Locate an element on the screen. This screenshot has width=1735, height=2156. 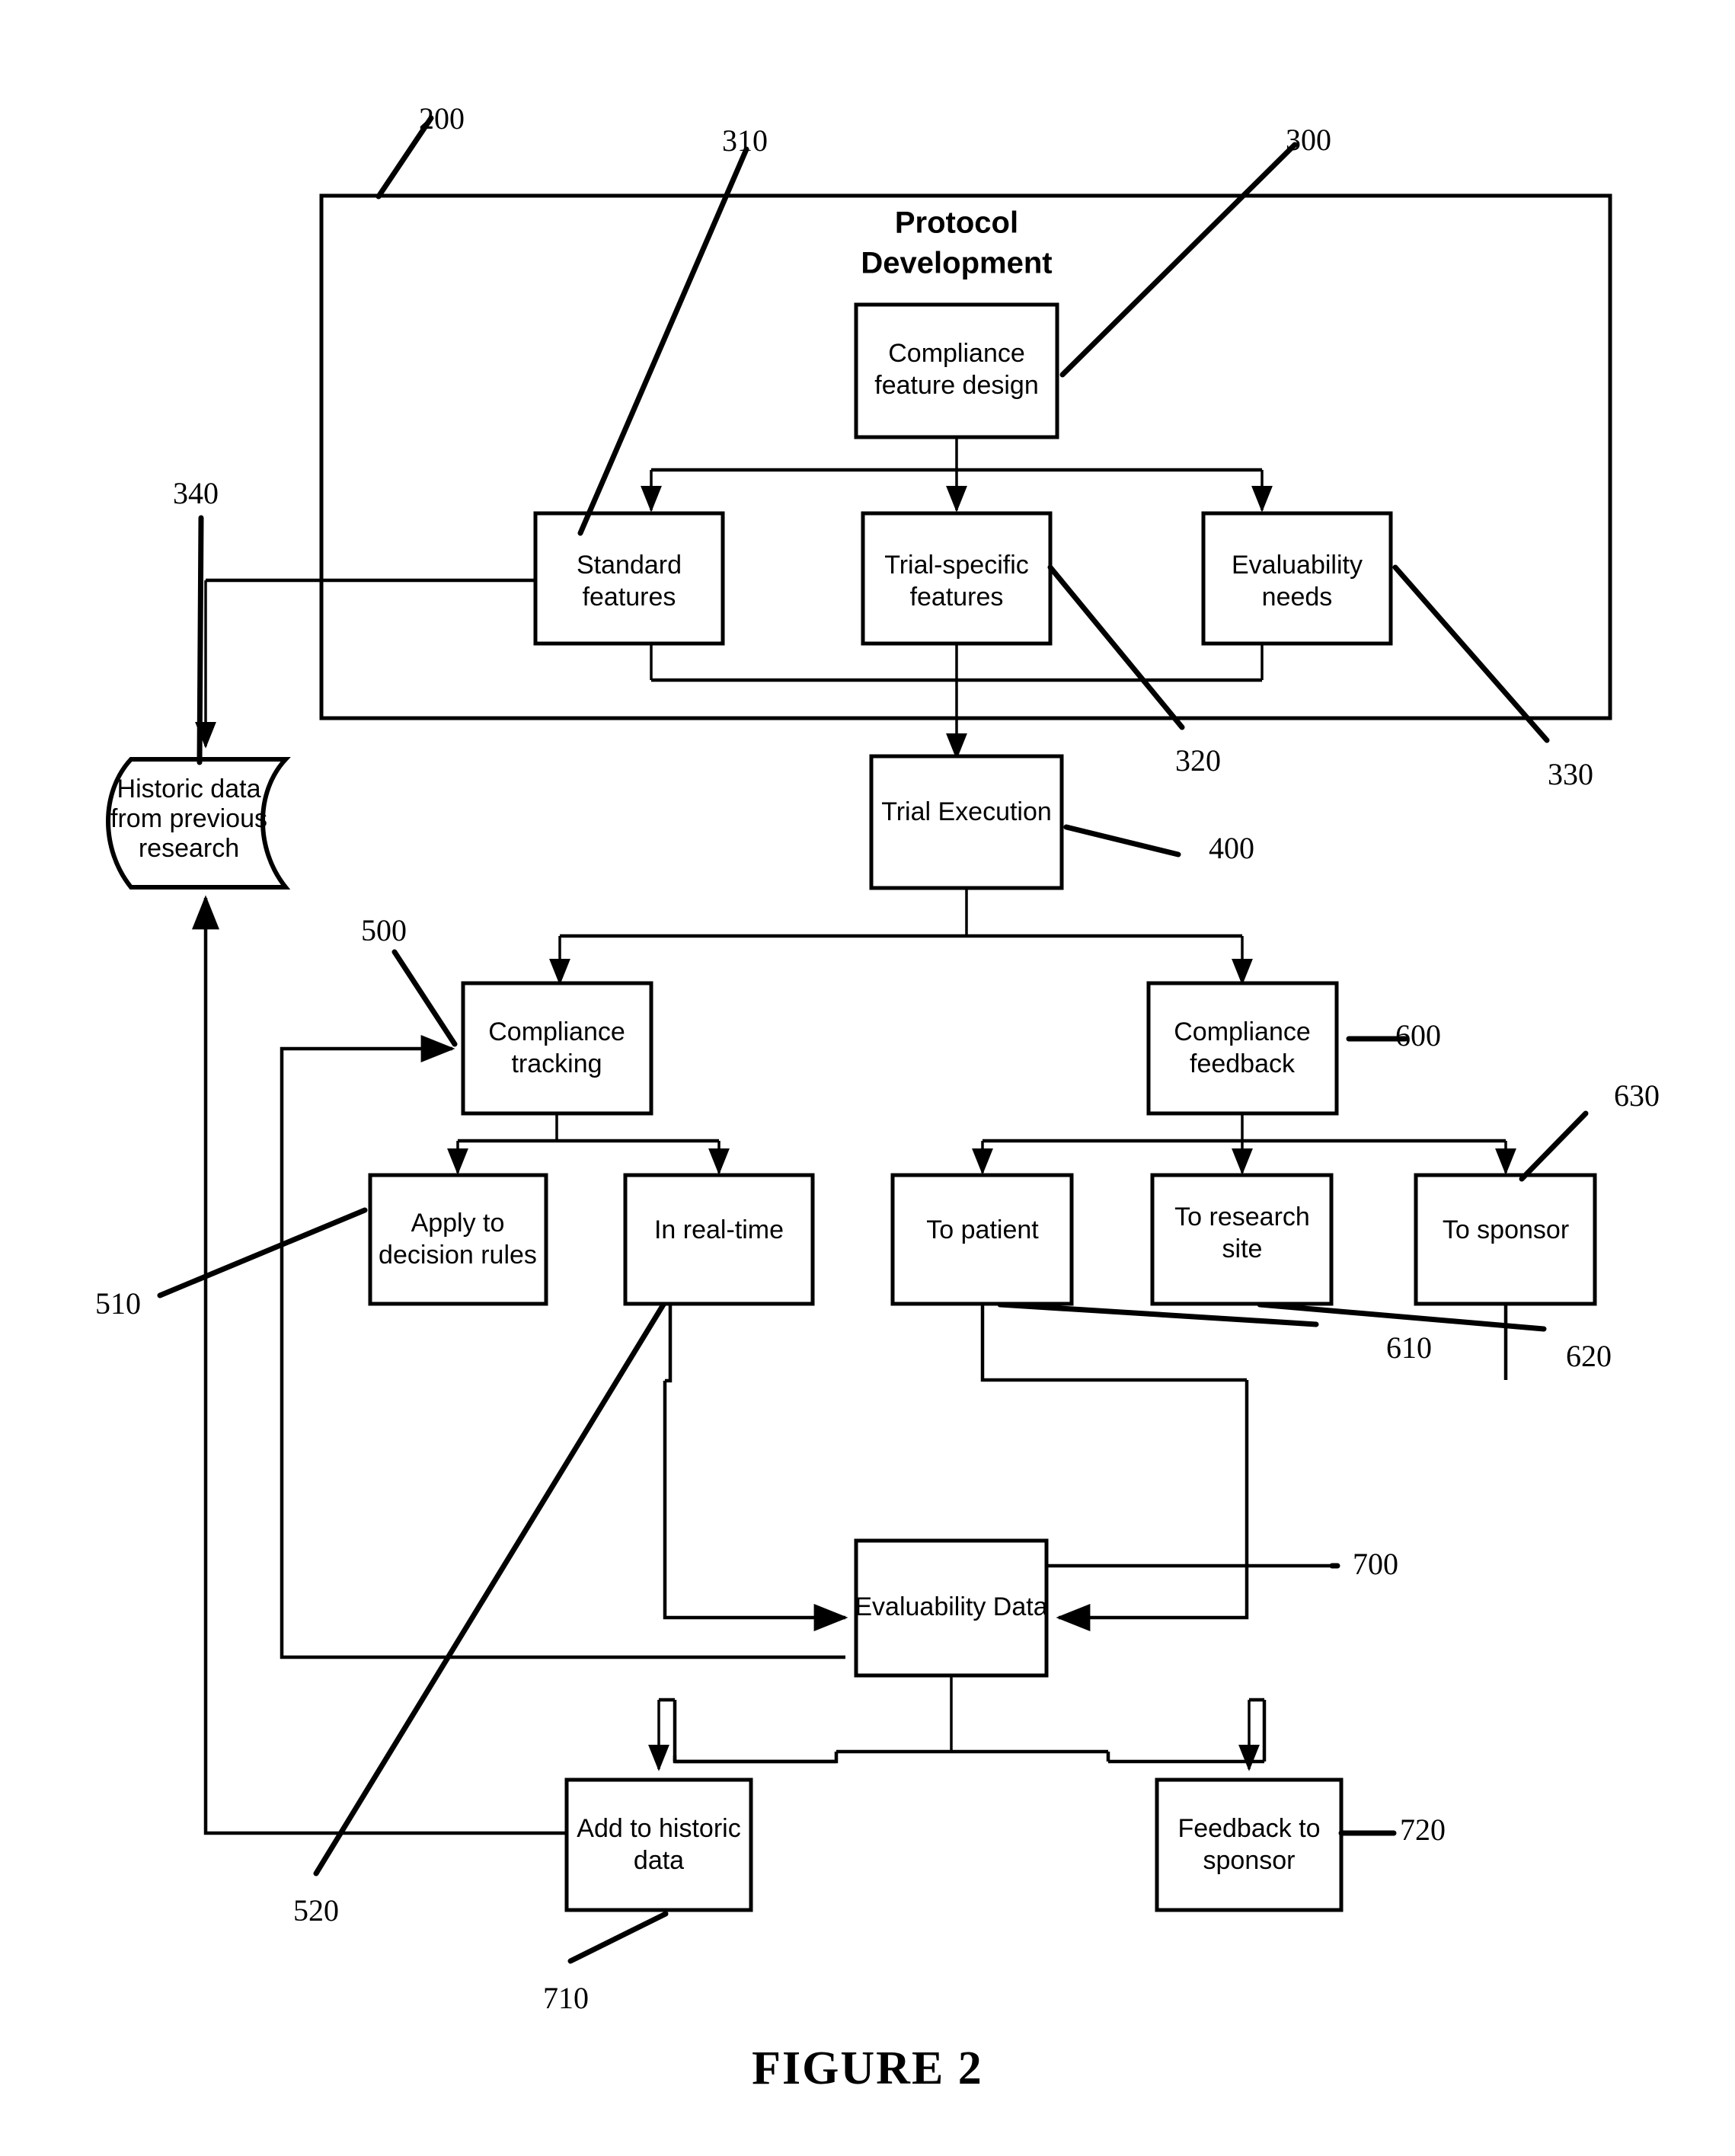
ref-720: 720 is located at coordinates (1423, 1830).